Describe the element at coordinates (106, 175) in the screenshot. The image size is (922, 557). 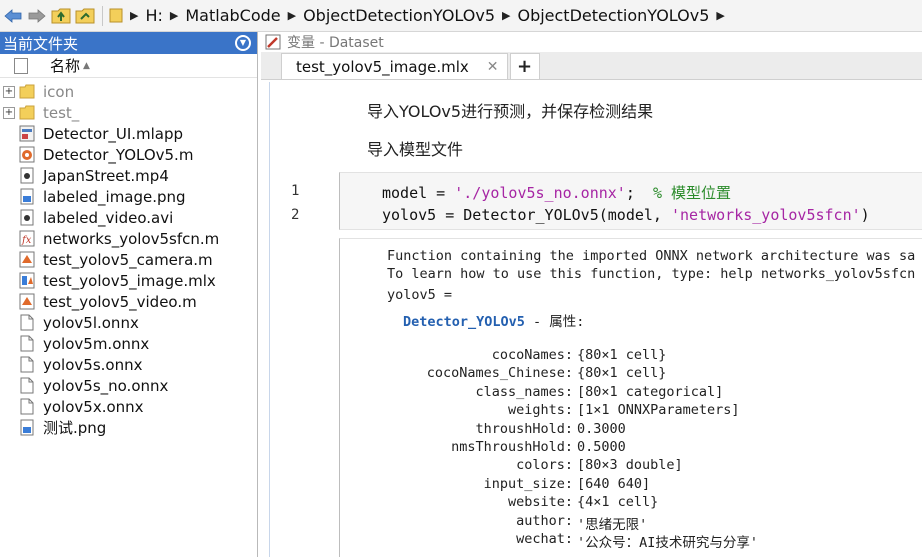
I see `file-name: JapanStreet.mp4` at that location.